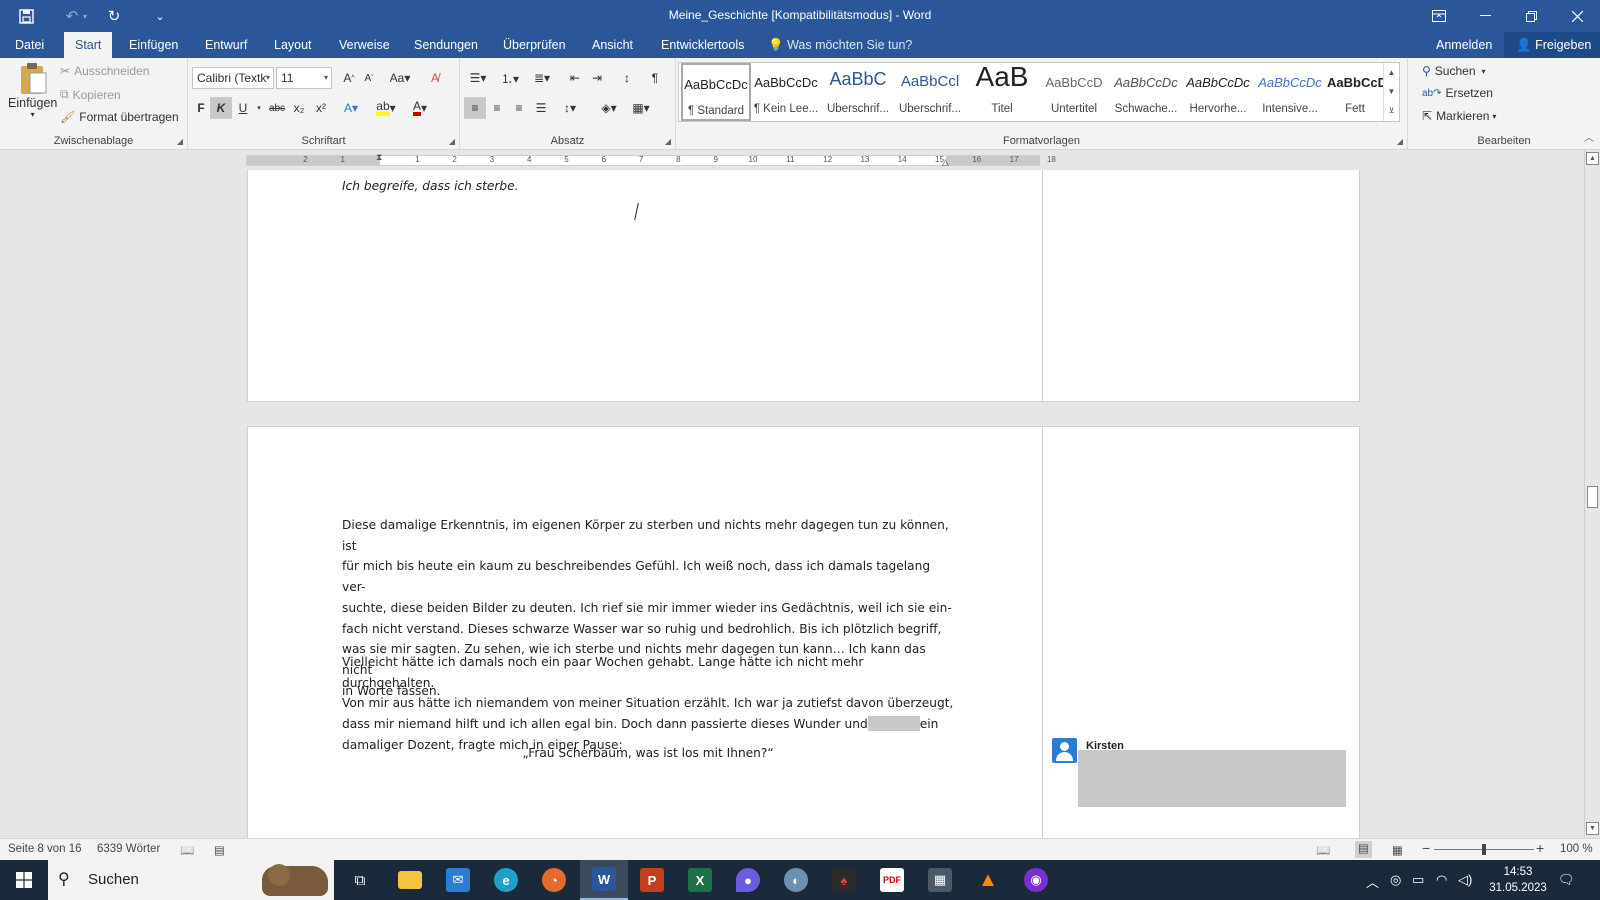 The image size is (1600, 900). What do you see at coordinates (627, 78) in the screenshot?
I see `sort-icon: ↕` at bounding box center [627, 78].